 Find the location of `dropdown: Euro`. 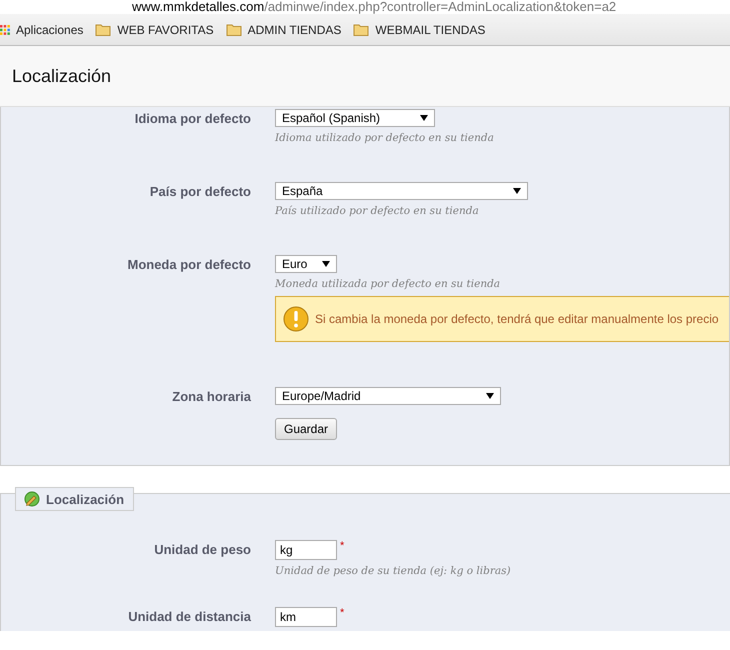

dropdown: Euro is located at coordinates (306, 264).